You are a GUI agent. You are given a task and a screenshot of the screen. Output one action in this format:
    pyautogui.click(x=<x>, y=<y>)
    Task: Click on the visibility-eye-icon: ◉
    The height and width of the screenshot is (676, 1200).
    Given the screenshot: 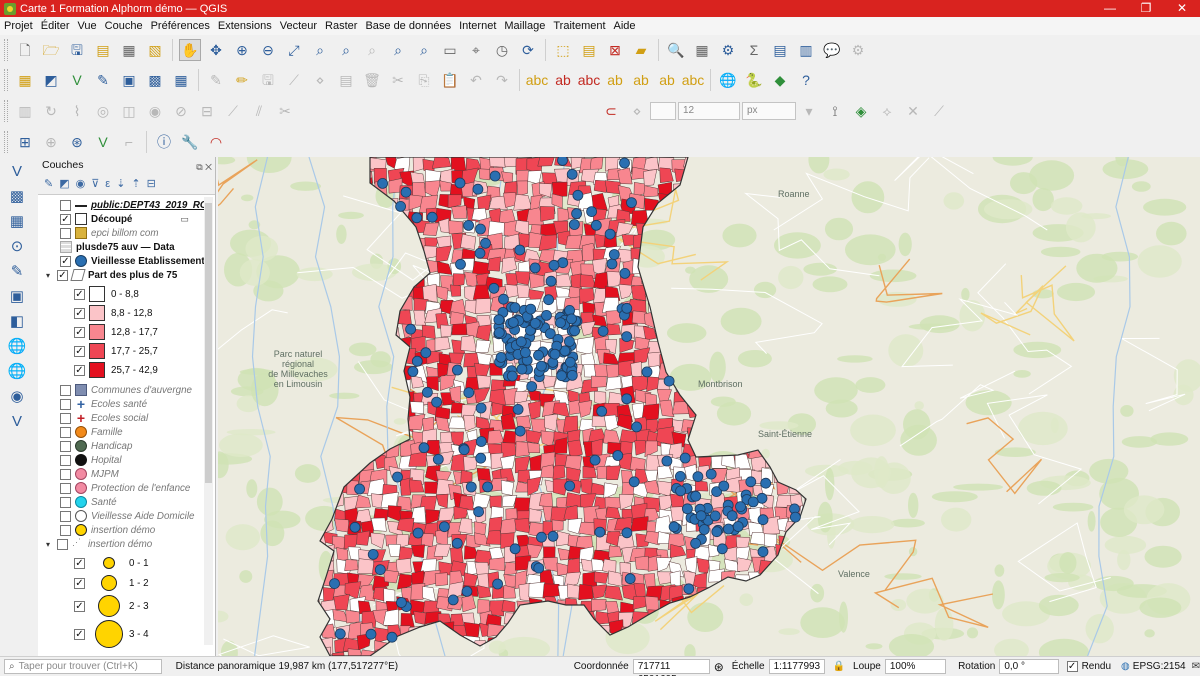 What is the action you would take?
    pyautogui.click(x=81, y=183)
    